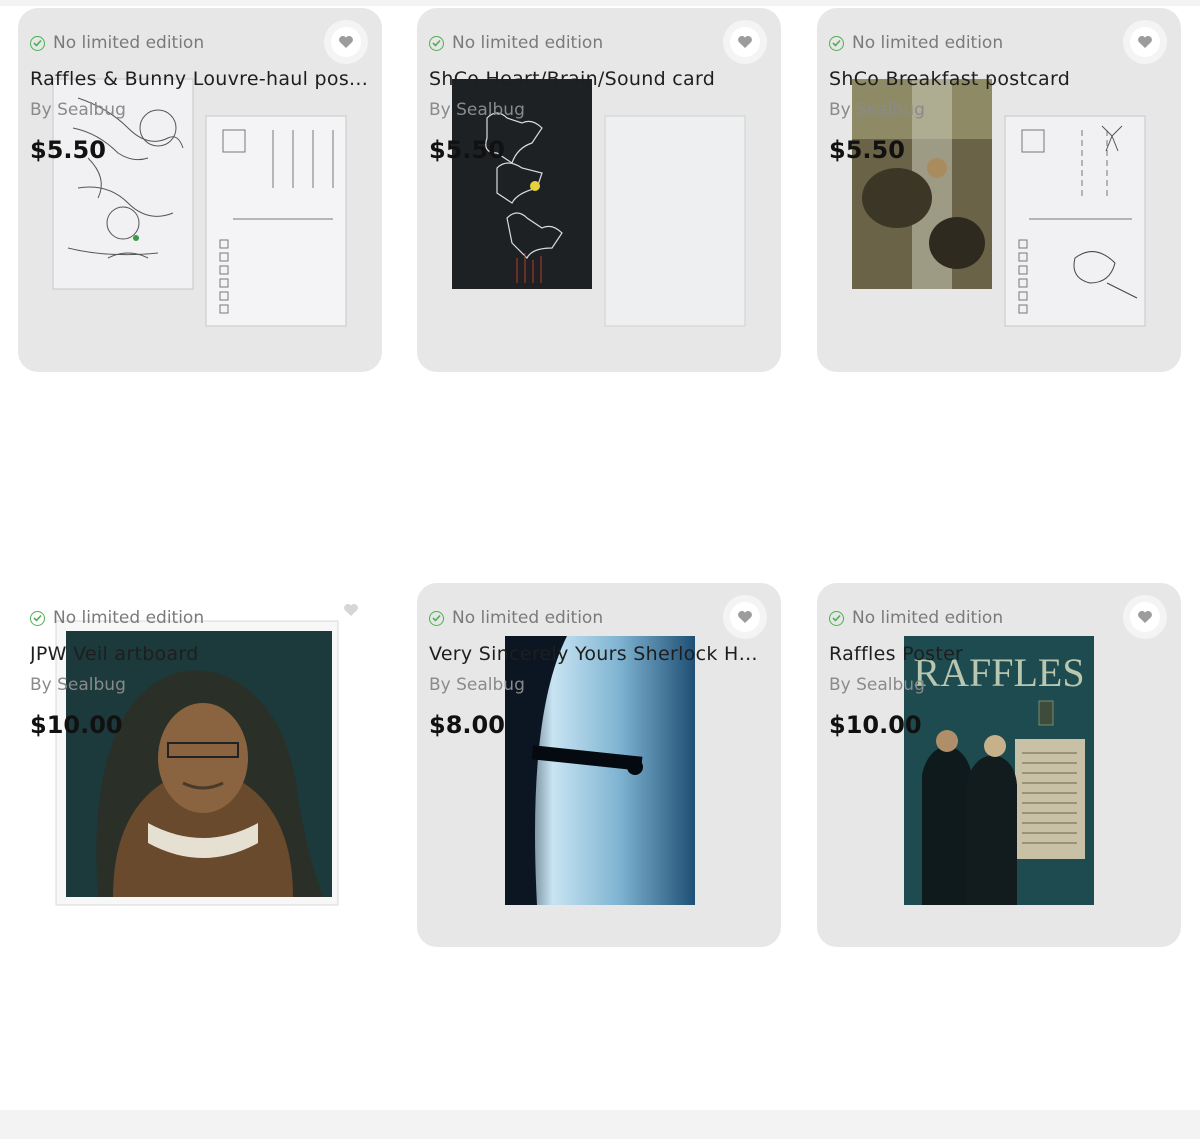 The height and width of the screenshot is (1139, 1200). What do you see at coordinates (600, 3) in the screenshot?
I see `top-strip` at bounding box center [600, 3].